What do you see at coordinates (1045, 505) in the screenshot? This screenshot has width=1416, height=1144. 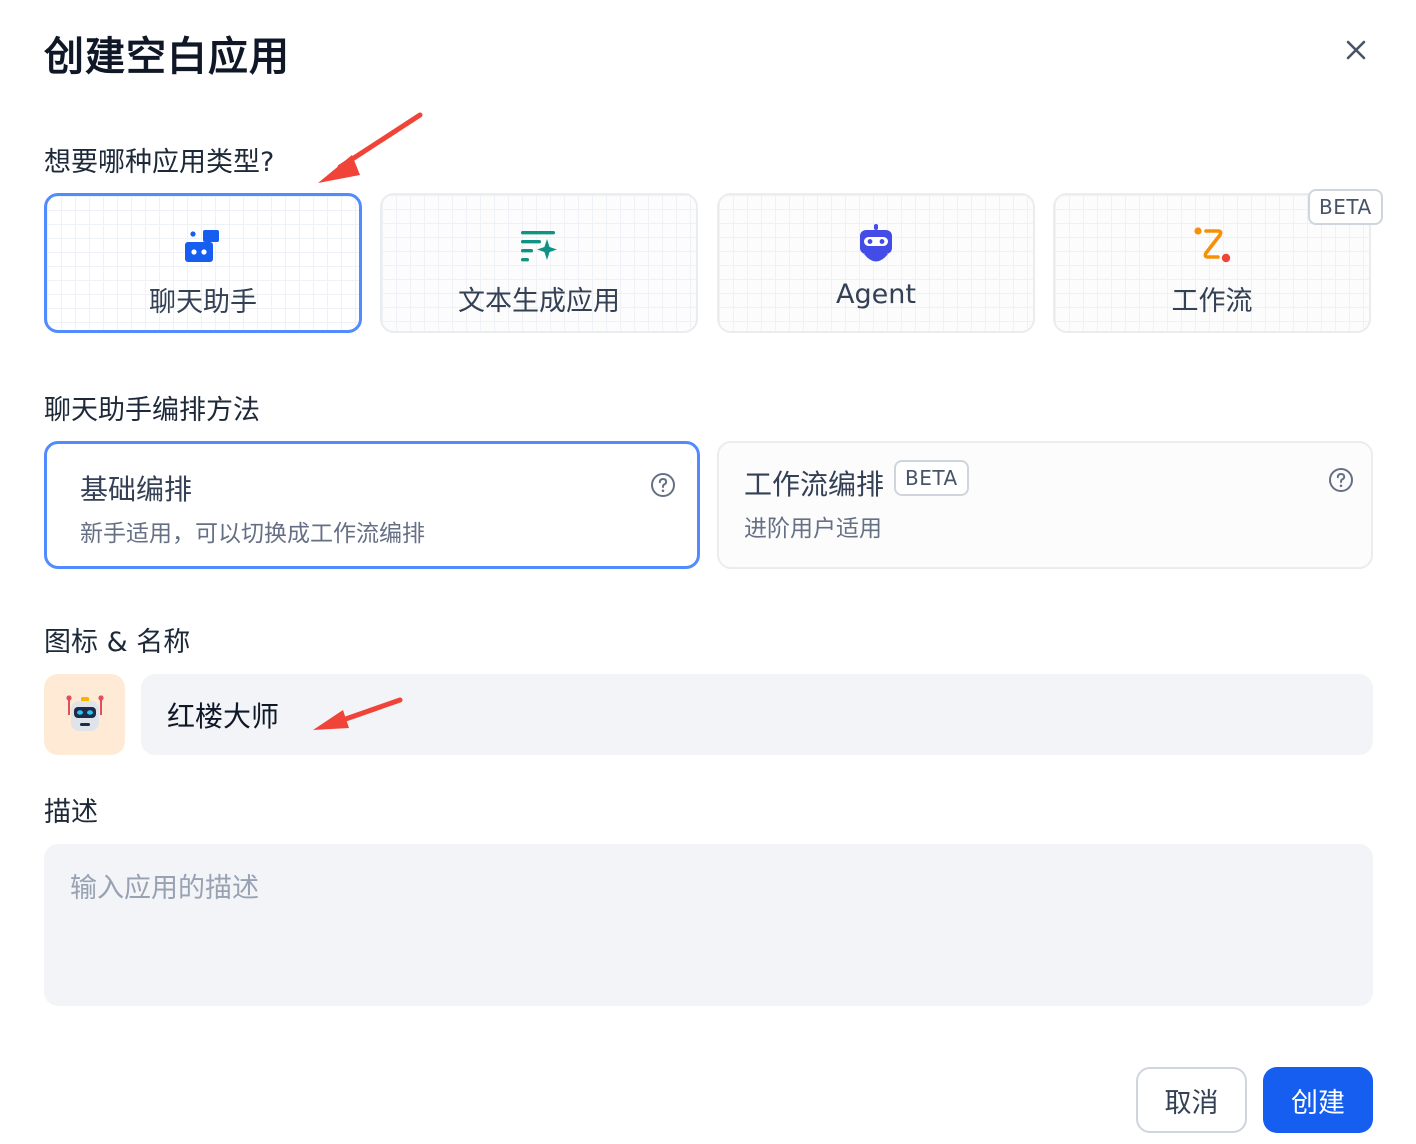 I see `mode-card-workflow: 工作流编排 BETA 进阶用户适用` at bounding box center [1045, 505].